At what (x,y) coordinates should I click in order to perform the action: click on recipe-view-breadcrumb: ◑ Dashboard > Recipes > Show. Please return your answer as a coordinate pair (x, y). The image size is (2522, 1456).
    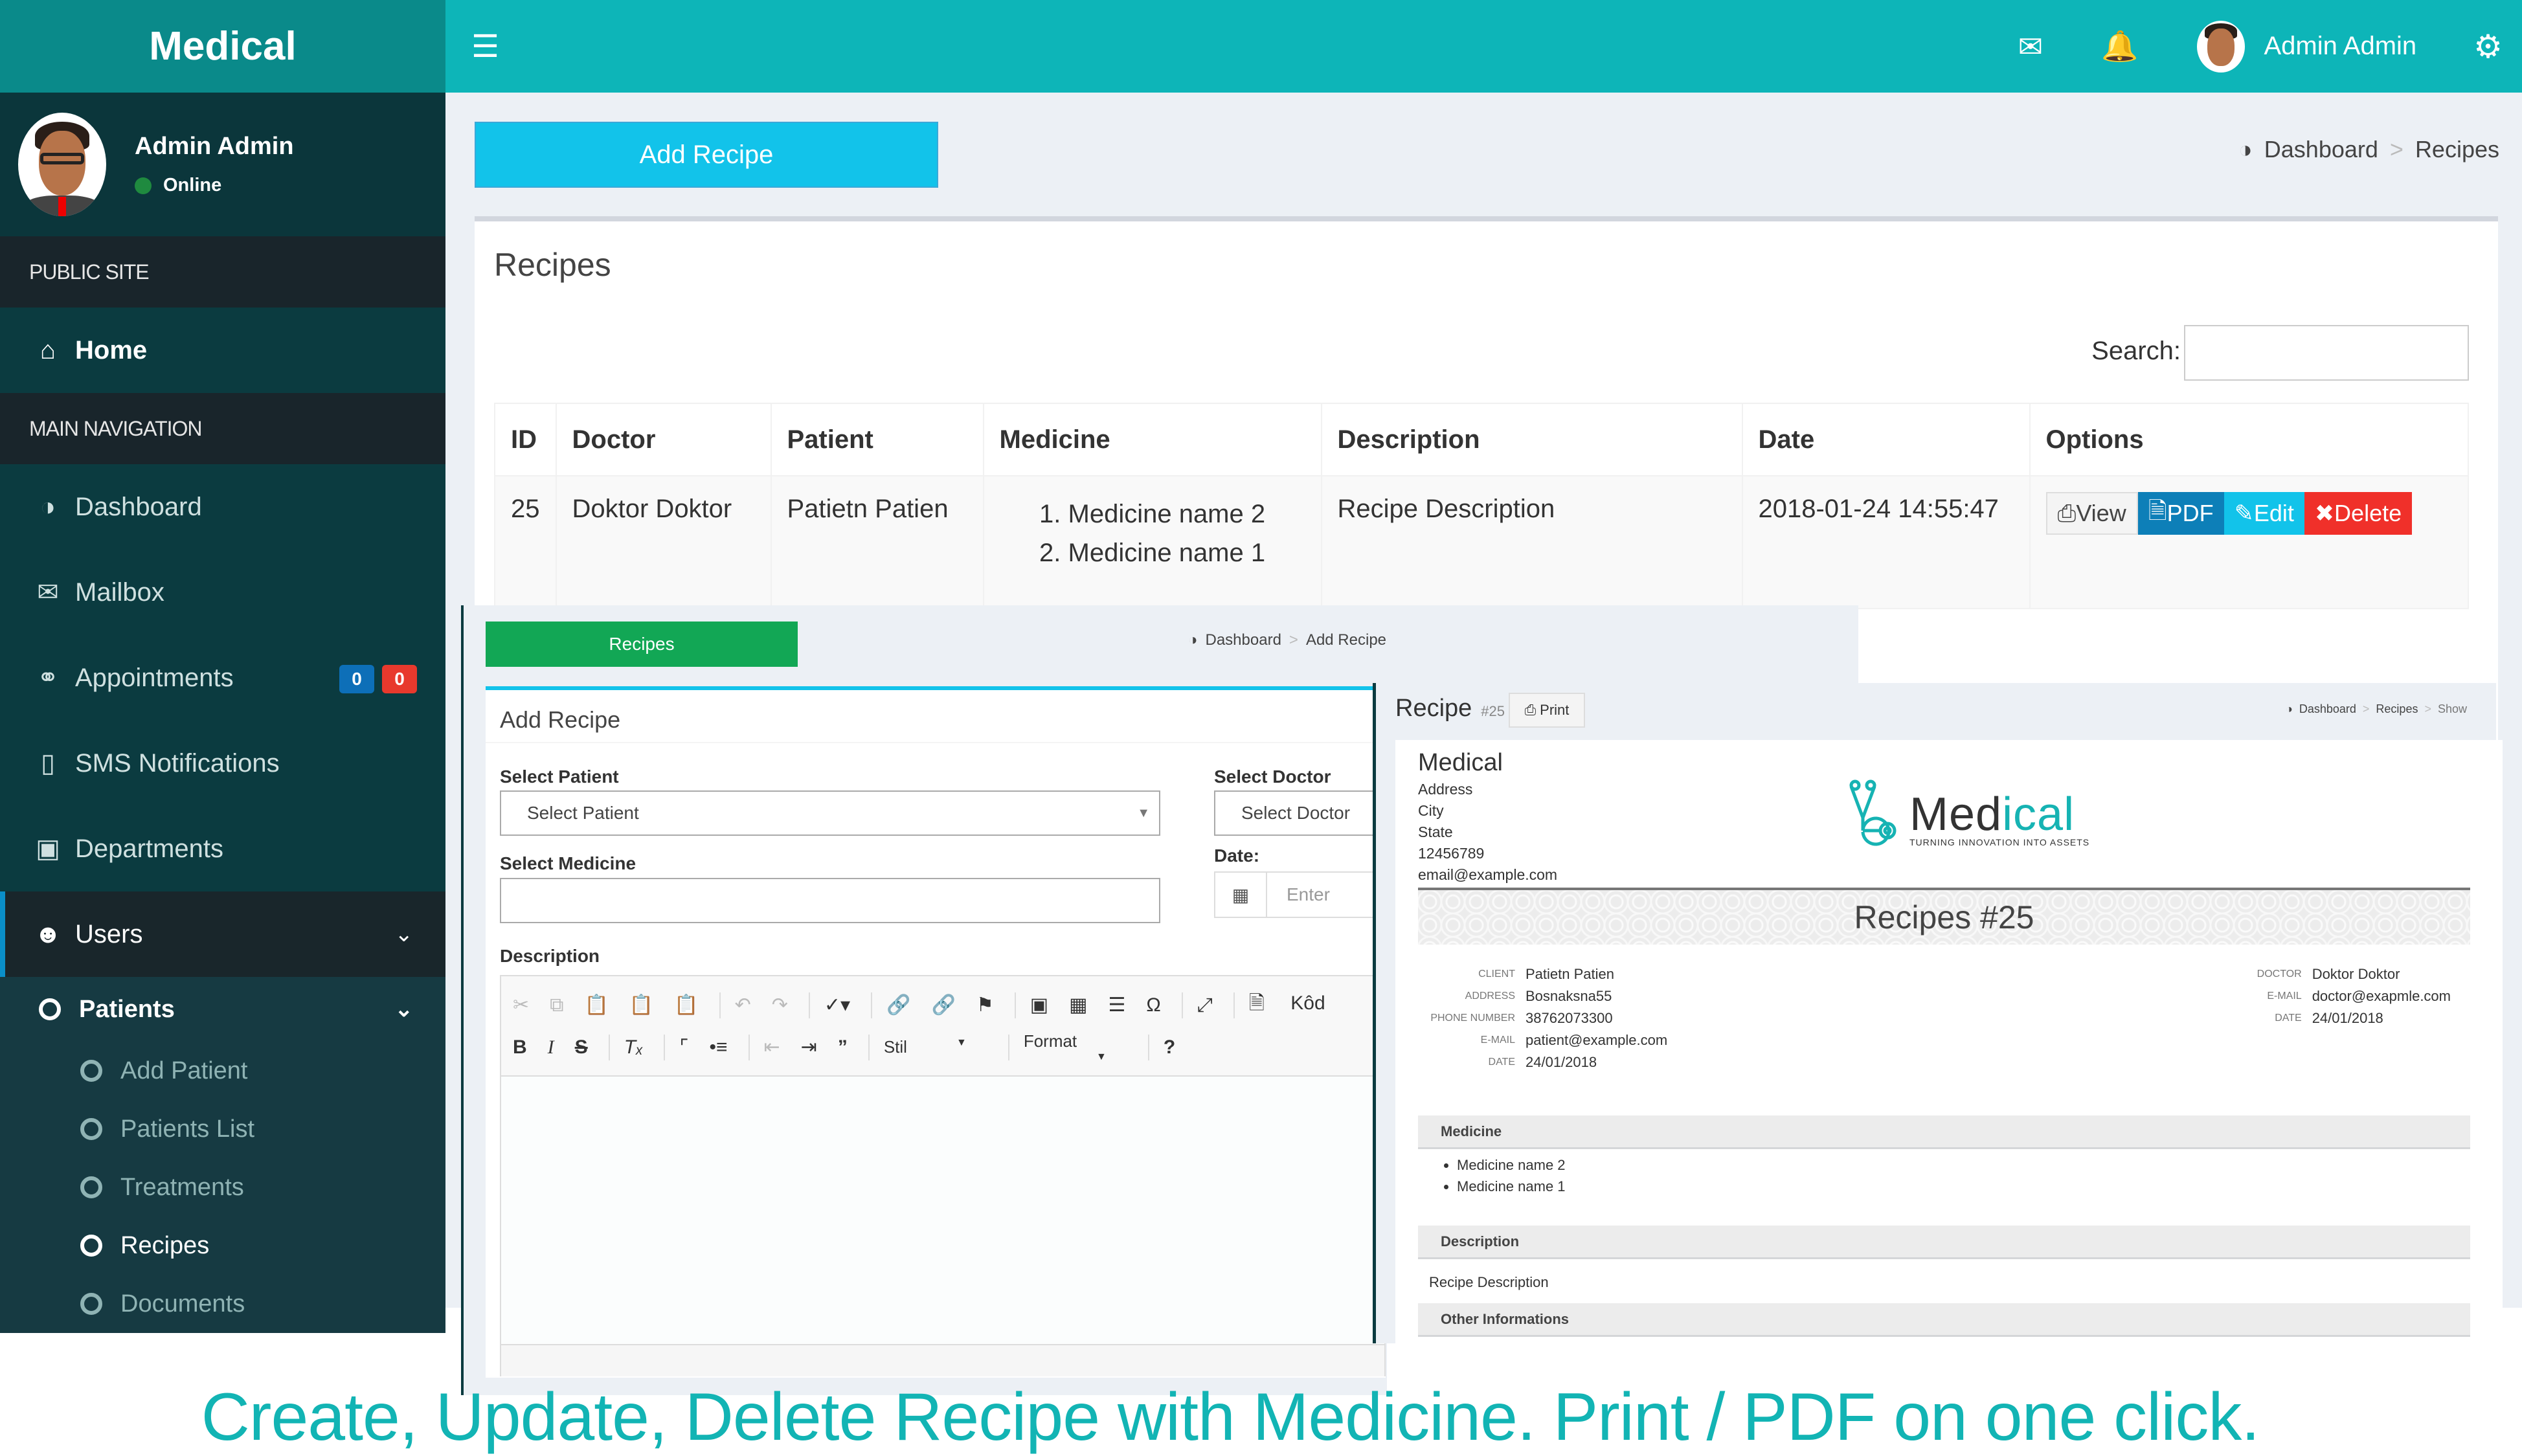
    Looking at the image, I should click on (2376, 709).